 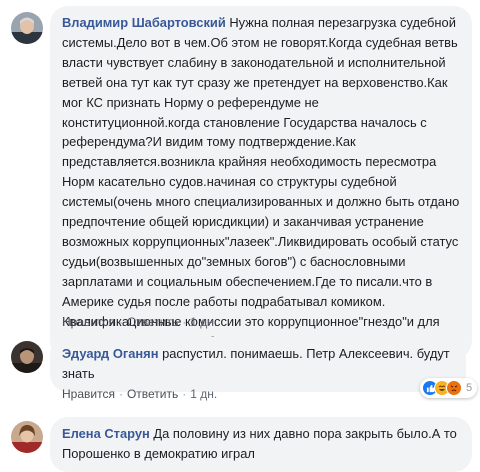 I want to click on reaction-count: 5, so click(x=469, y=388).